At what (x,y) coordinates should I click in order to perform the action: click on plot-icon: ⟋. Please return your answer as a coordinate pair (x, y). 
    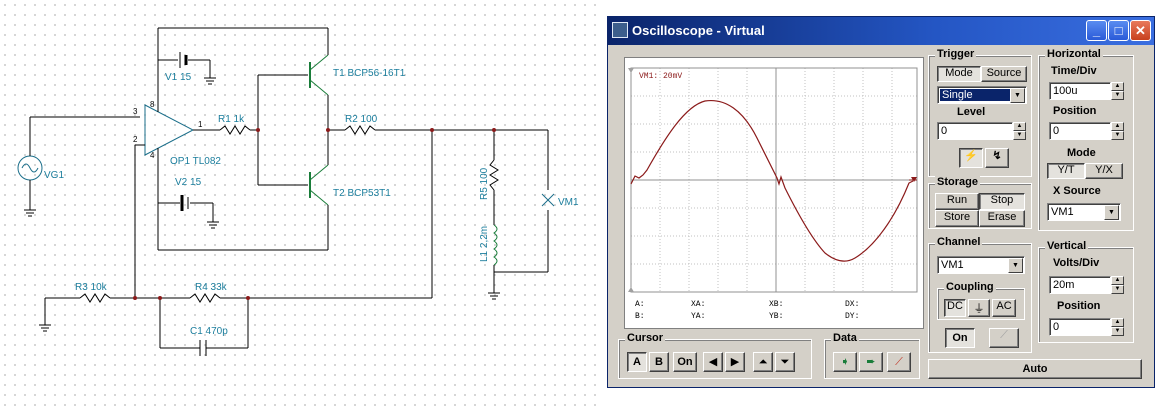
    Looking at the image, I should click on (899, 362).